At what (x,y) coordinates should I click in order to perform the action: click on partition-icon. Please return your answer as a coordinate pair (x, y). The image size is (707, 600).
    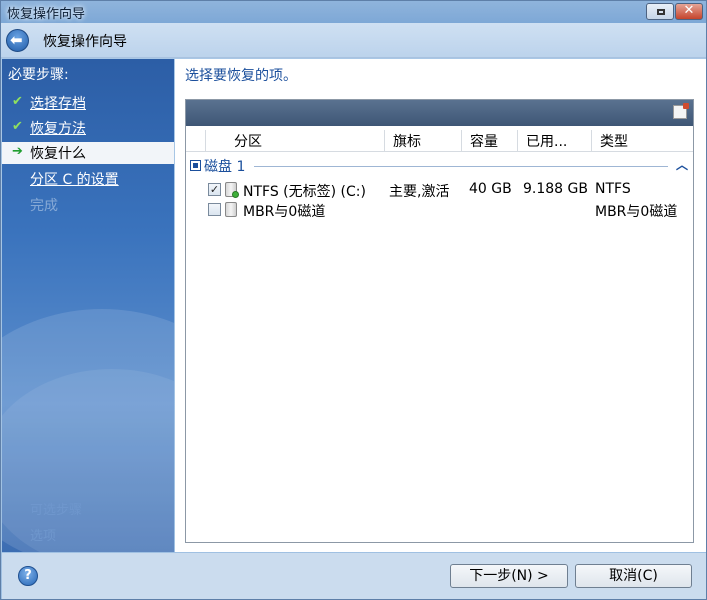
    Looking at the image, I should click on (232, 190).